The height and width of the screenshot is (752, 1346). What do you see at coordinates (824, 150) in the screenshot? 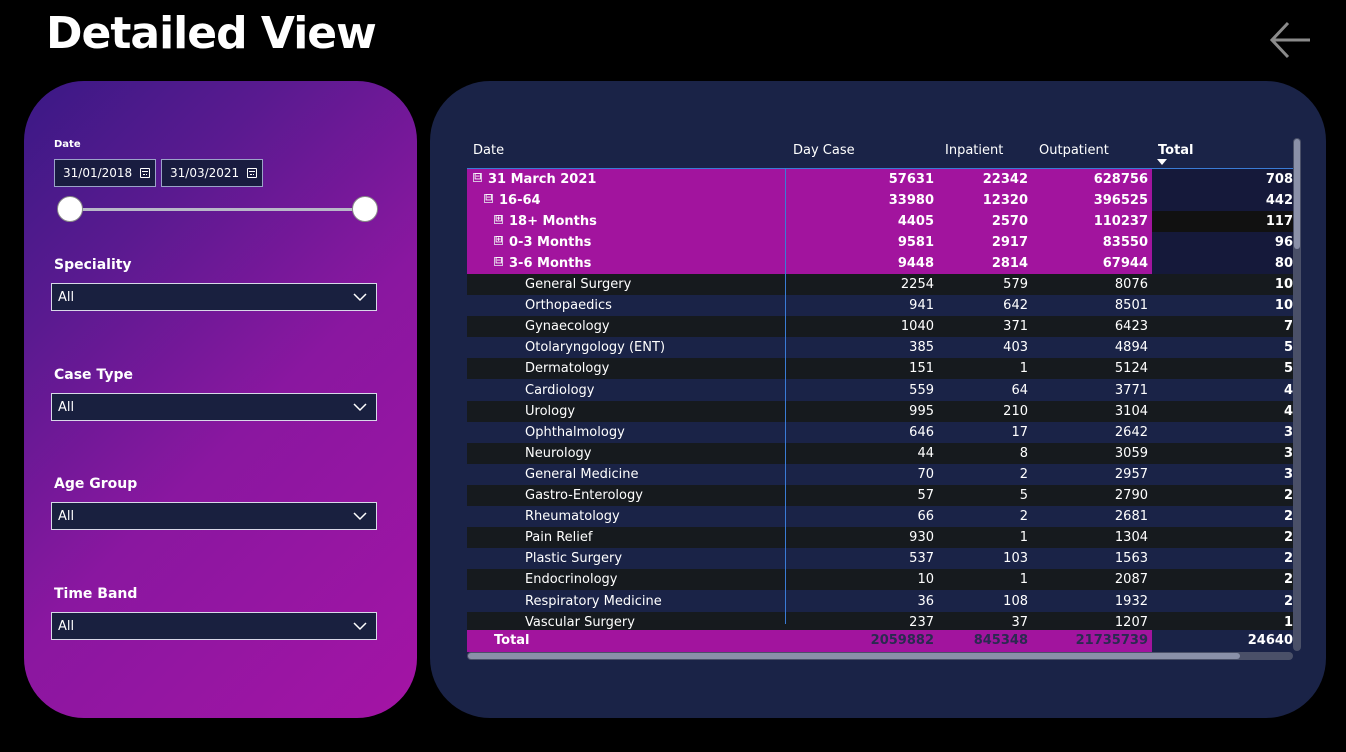
I see `column-header-day-case: Day Case` at bounding box center [824, 150].